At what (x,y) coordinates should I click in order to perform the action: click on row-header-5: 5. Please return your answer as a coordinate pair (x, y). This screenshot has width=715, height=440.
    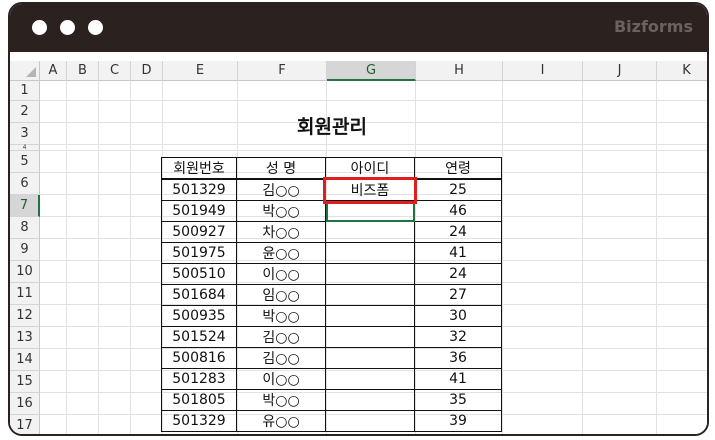
    Looking at the image, I should click on (25, 162).